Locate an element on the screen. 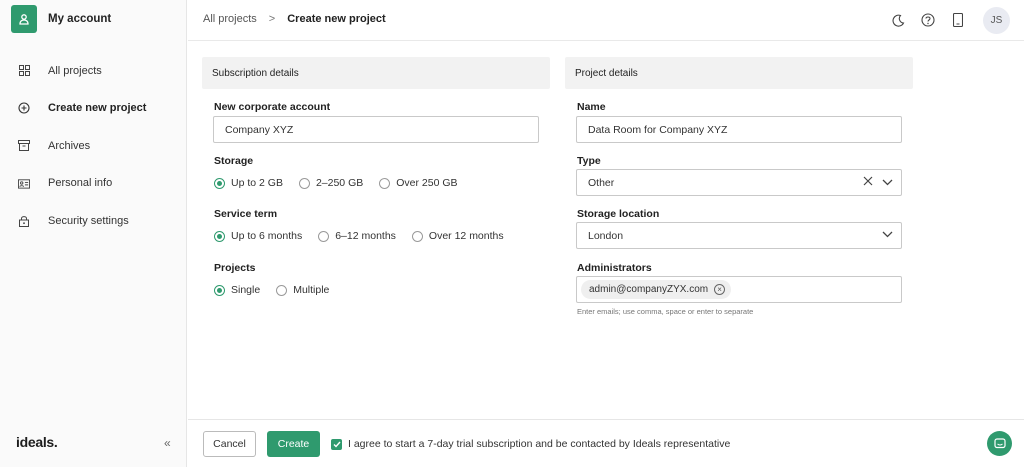  storage-option-2-250gb: 2–250 GB is located at coordinates (330, 183).